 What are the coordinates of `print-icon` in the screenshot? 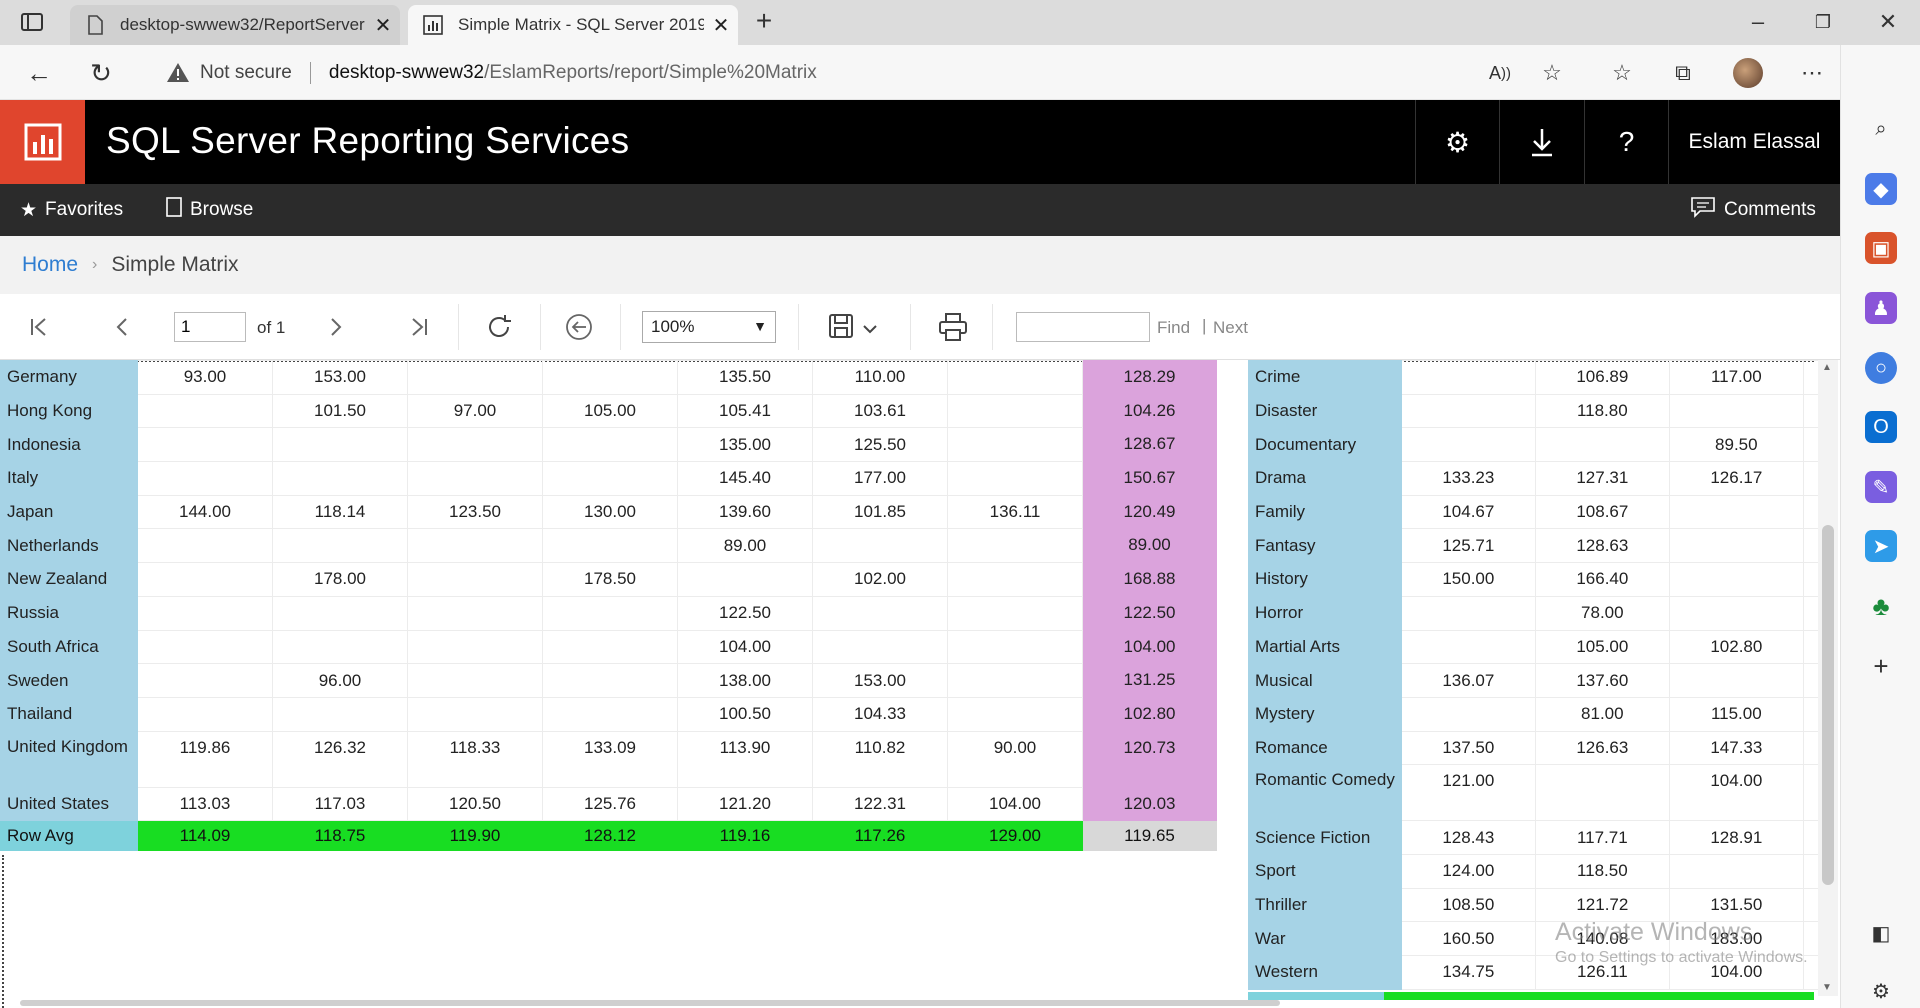 It's located at (953, 327).